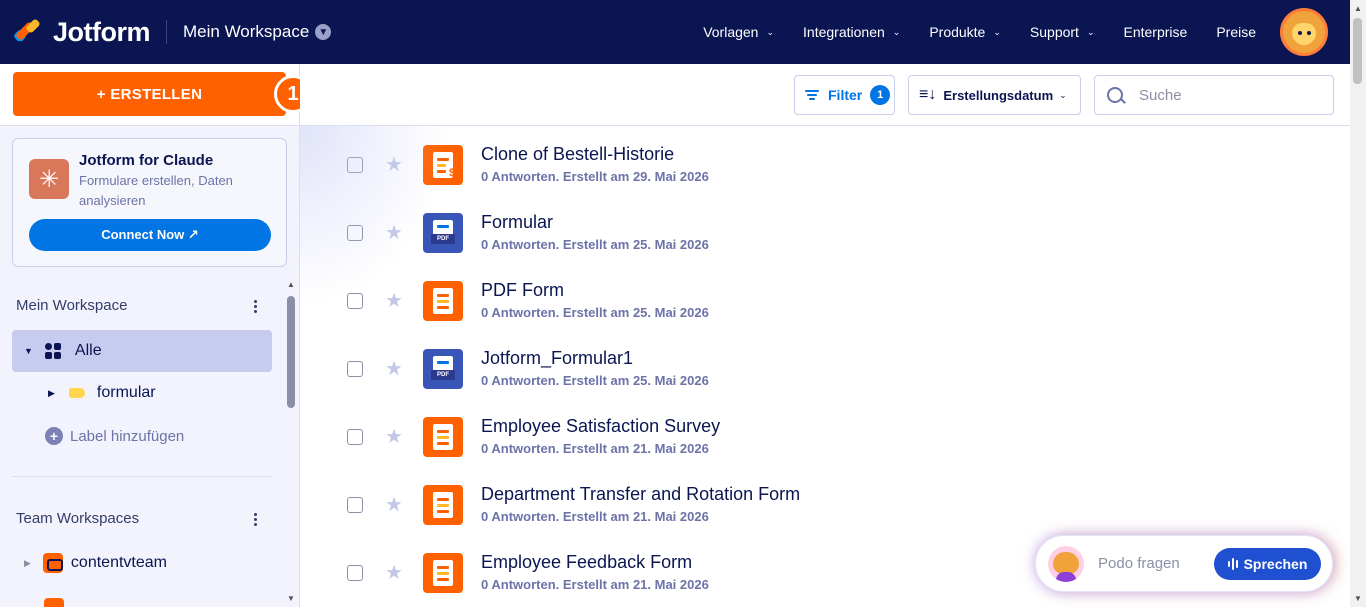  What do you see at coordinates (28, 351) in the screenshot?
I see `caret-down-icon: ▼` at bounding box center [28, 351].